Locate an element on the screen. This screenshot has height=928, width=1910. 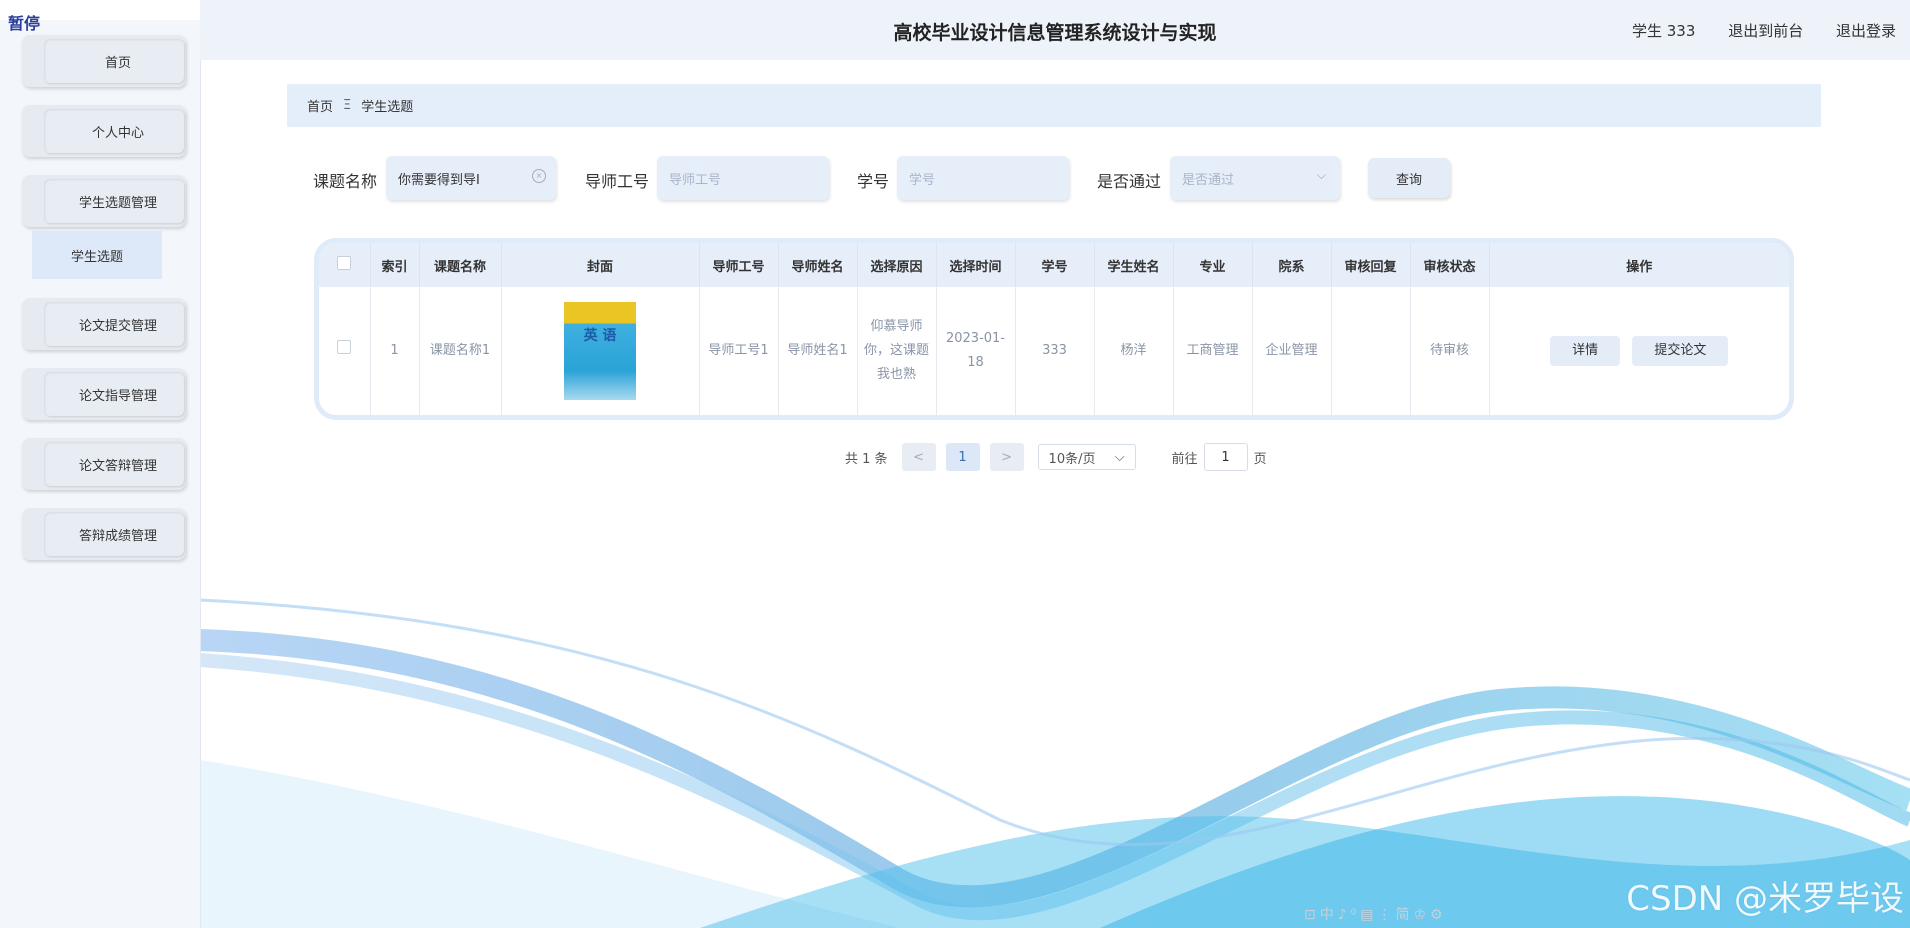
column-header: 导师姓名 is located at coordinates (818, 265).